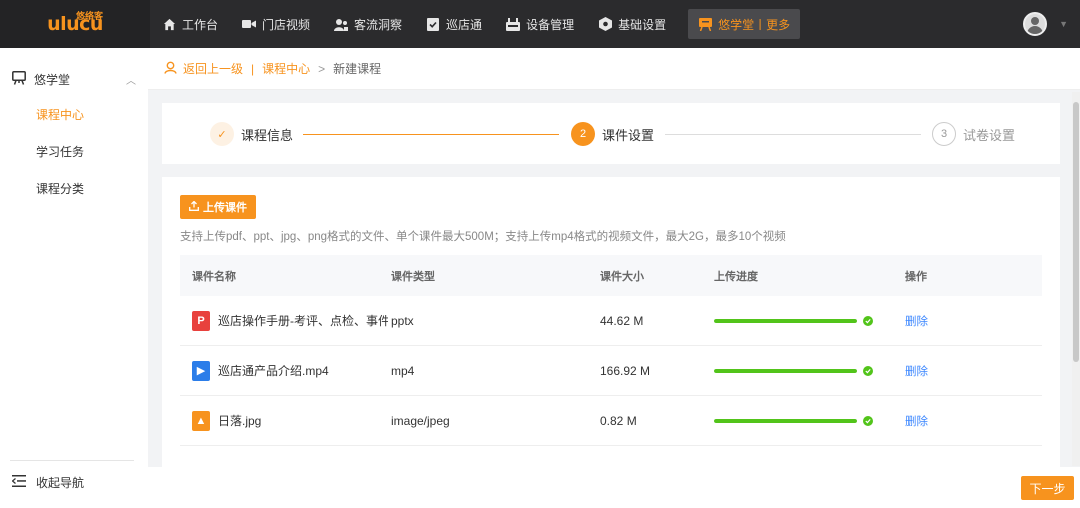 This screenshot has width=1080, height=508. Describe the element at coordinates (754, 24) in the screenshot. I see `nav-item-label: 悠学堂丨更多` at that location.